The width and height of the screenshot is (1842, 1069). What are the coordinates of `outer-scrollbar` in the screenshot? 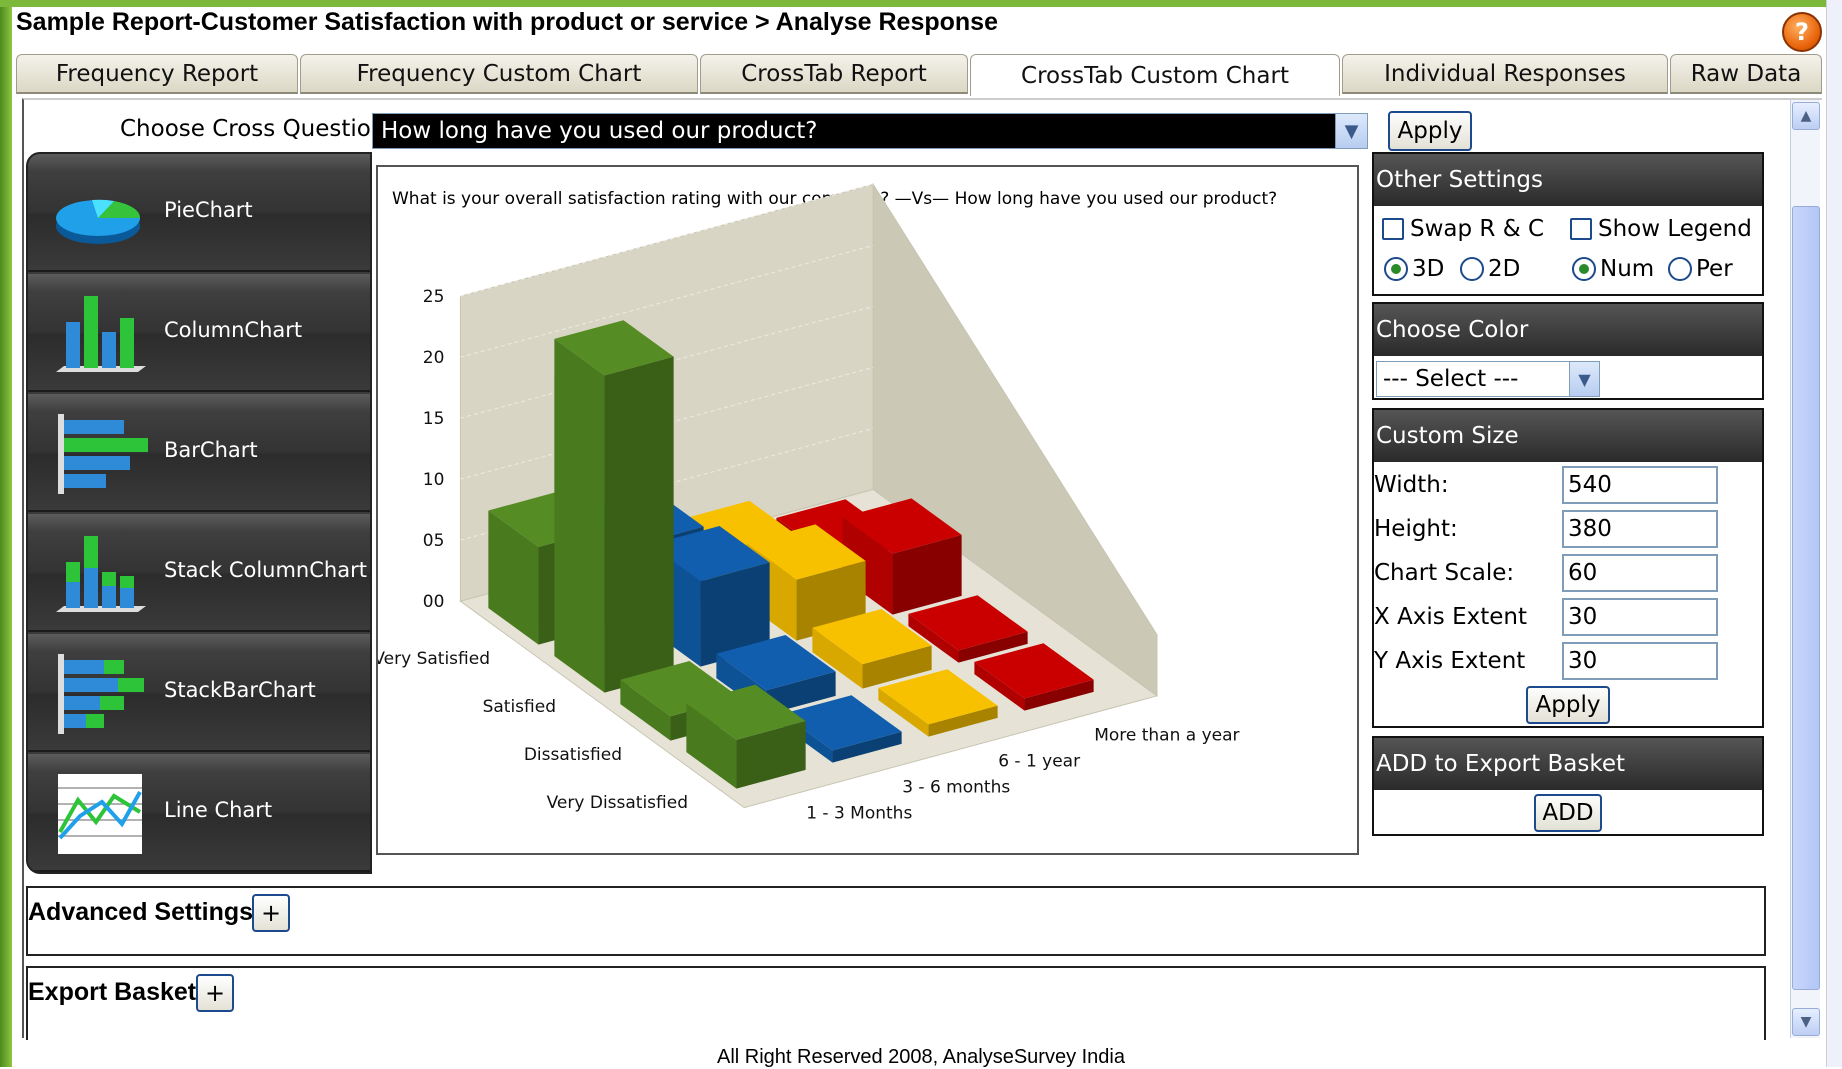 It's located at (1834, 533).